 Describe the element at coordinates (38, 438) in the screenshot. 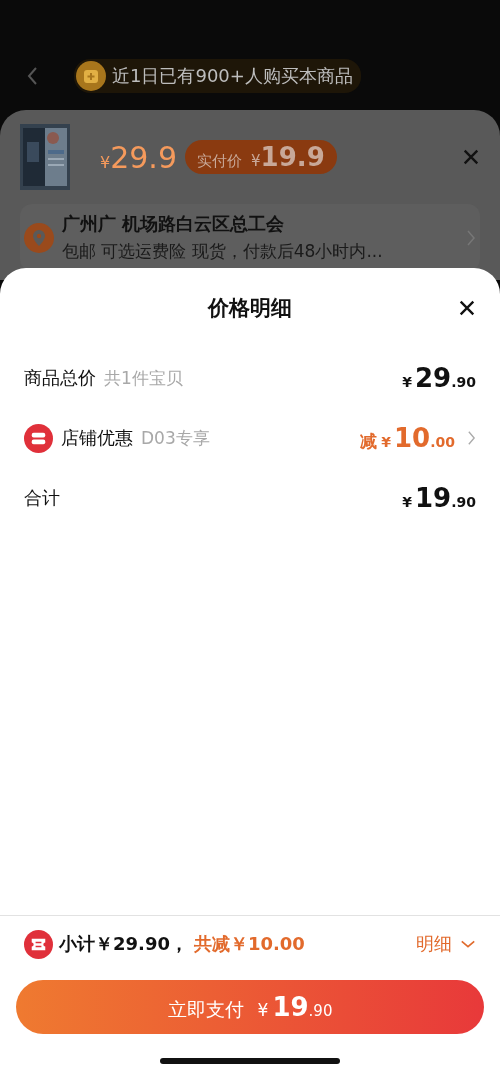

I see `shop-icon` at that location.